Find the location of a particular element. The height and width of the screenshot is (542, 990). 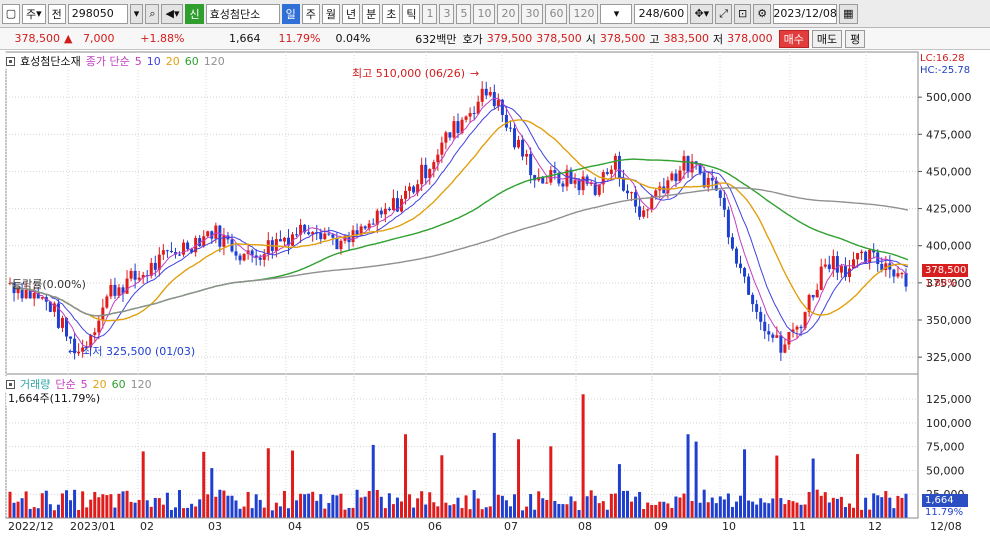

date-axis-label: 05 is located at coordinates (363, 526).